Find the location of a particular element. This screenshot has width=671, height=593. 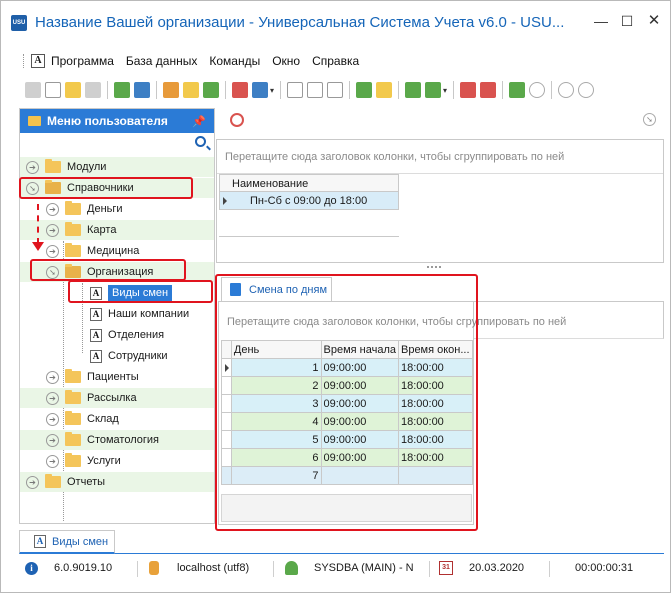

tree-item-departments: A Отделения is located at coordinates (117, 335).